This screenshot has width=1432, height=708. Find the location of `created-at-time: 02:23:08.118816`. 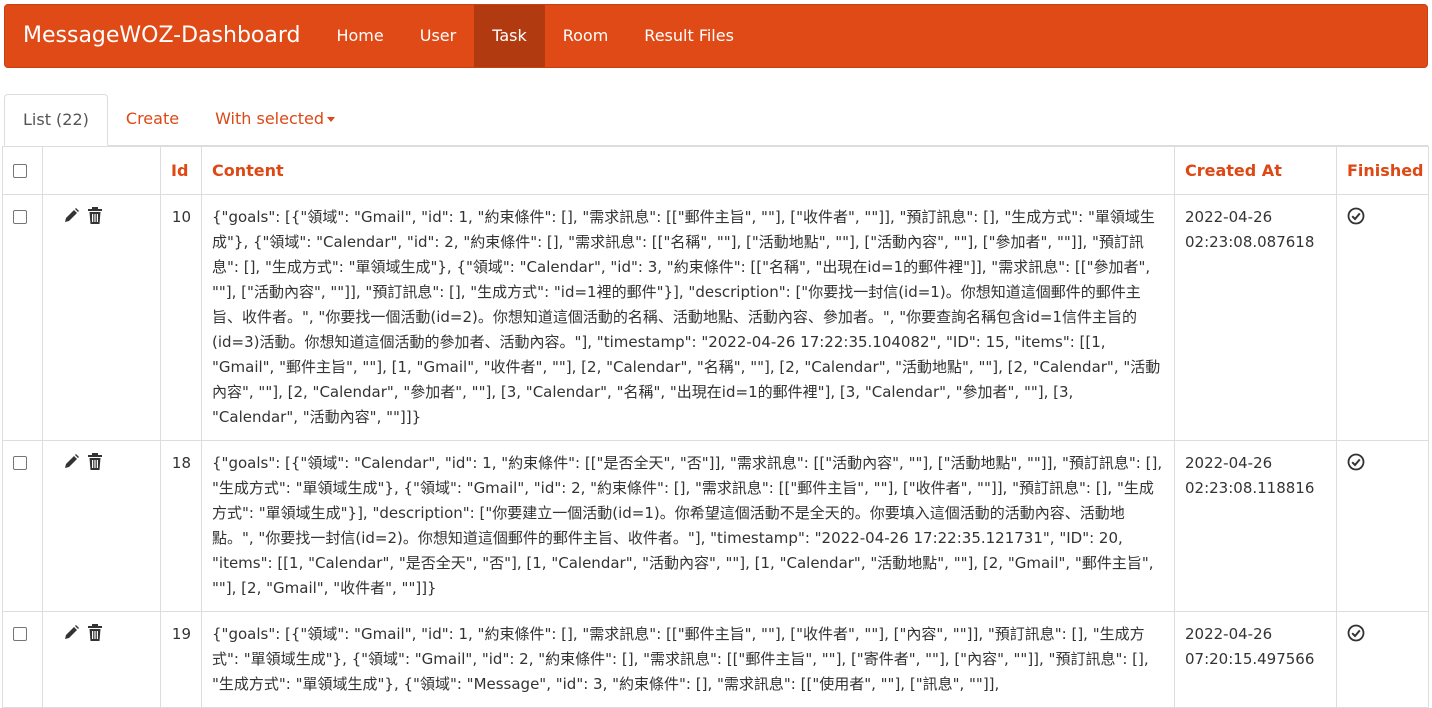

created-at-time: 02:23:08.118816 is located at coordinates (1250, 488).